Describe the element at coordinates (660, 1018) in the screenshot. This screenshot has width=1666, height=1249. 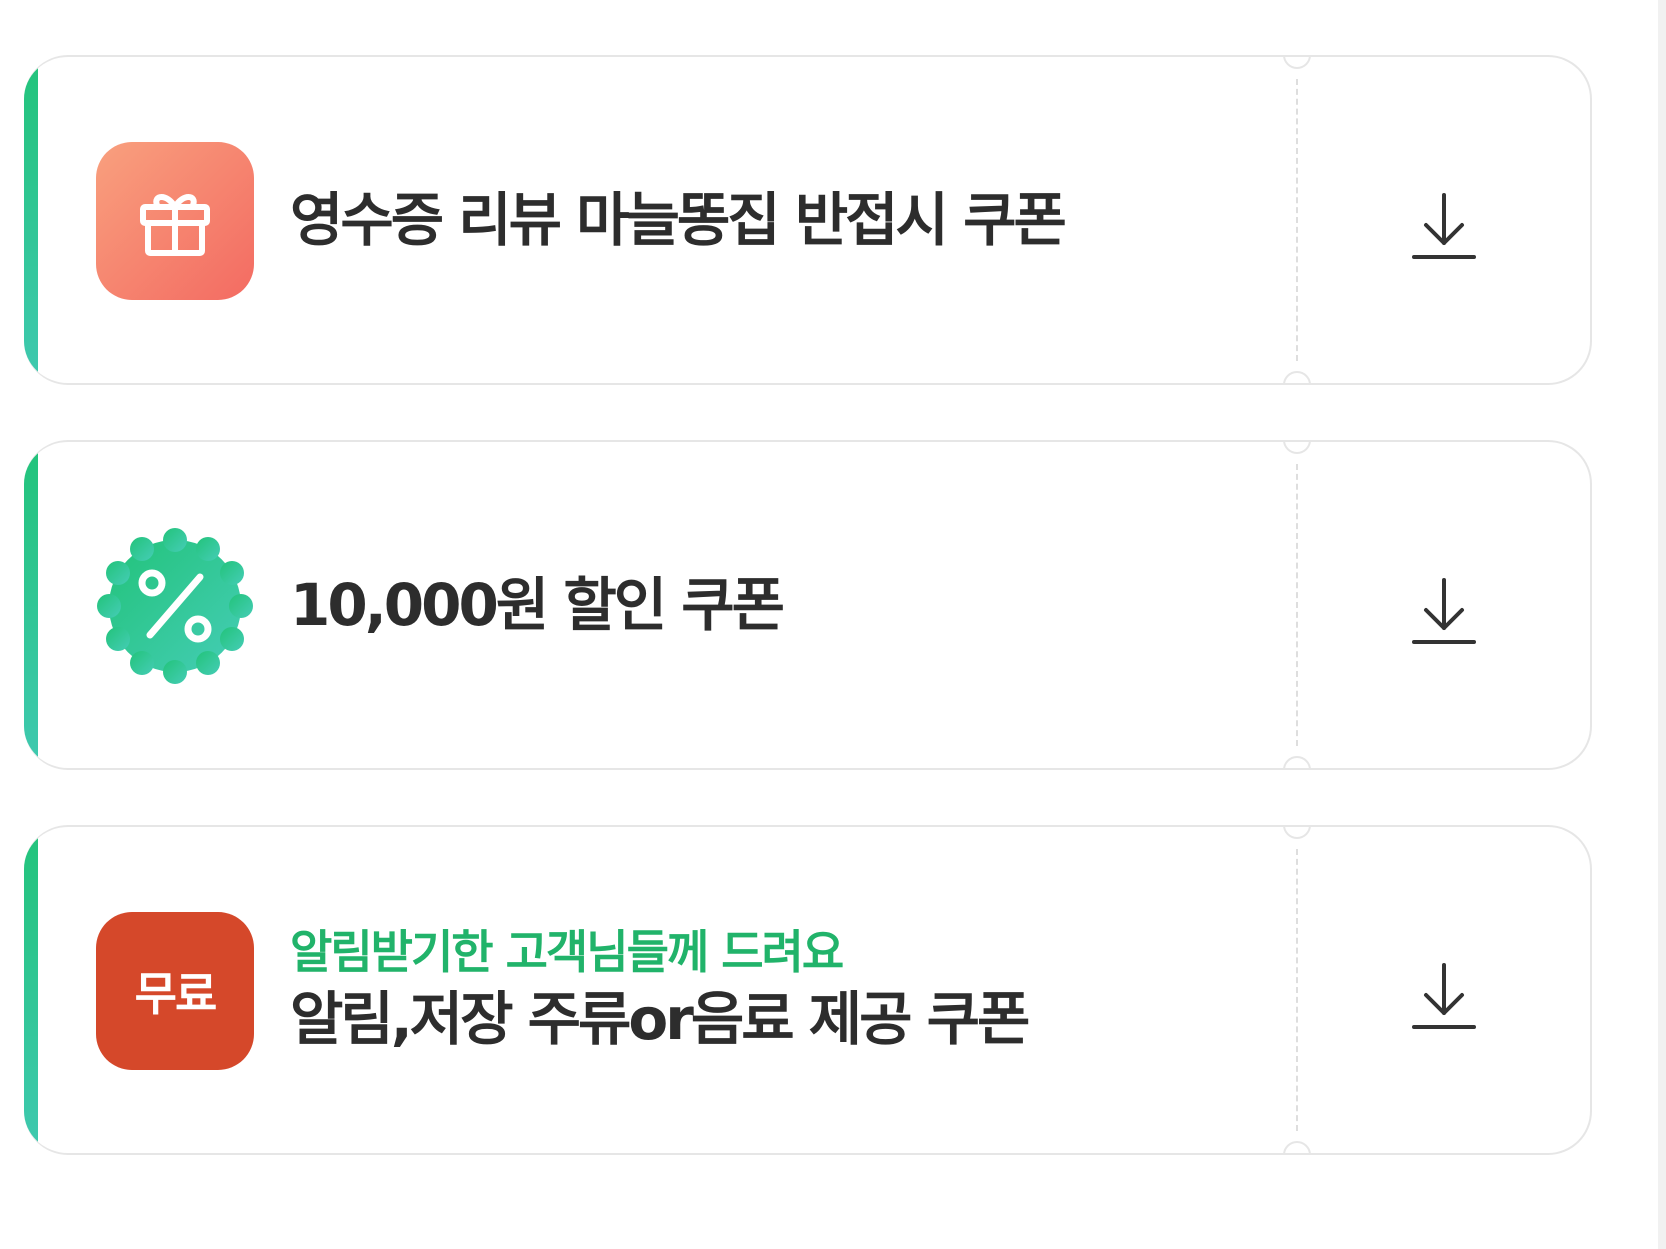
I see `coupon-title: 알림,저장 주류or음료 제공 쿠폰` at that location.